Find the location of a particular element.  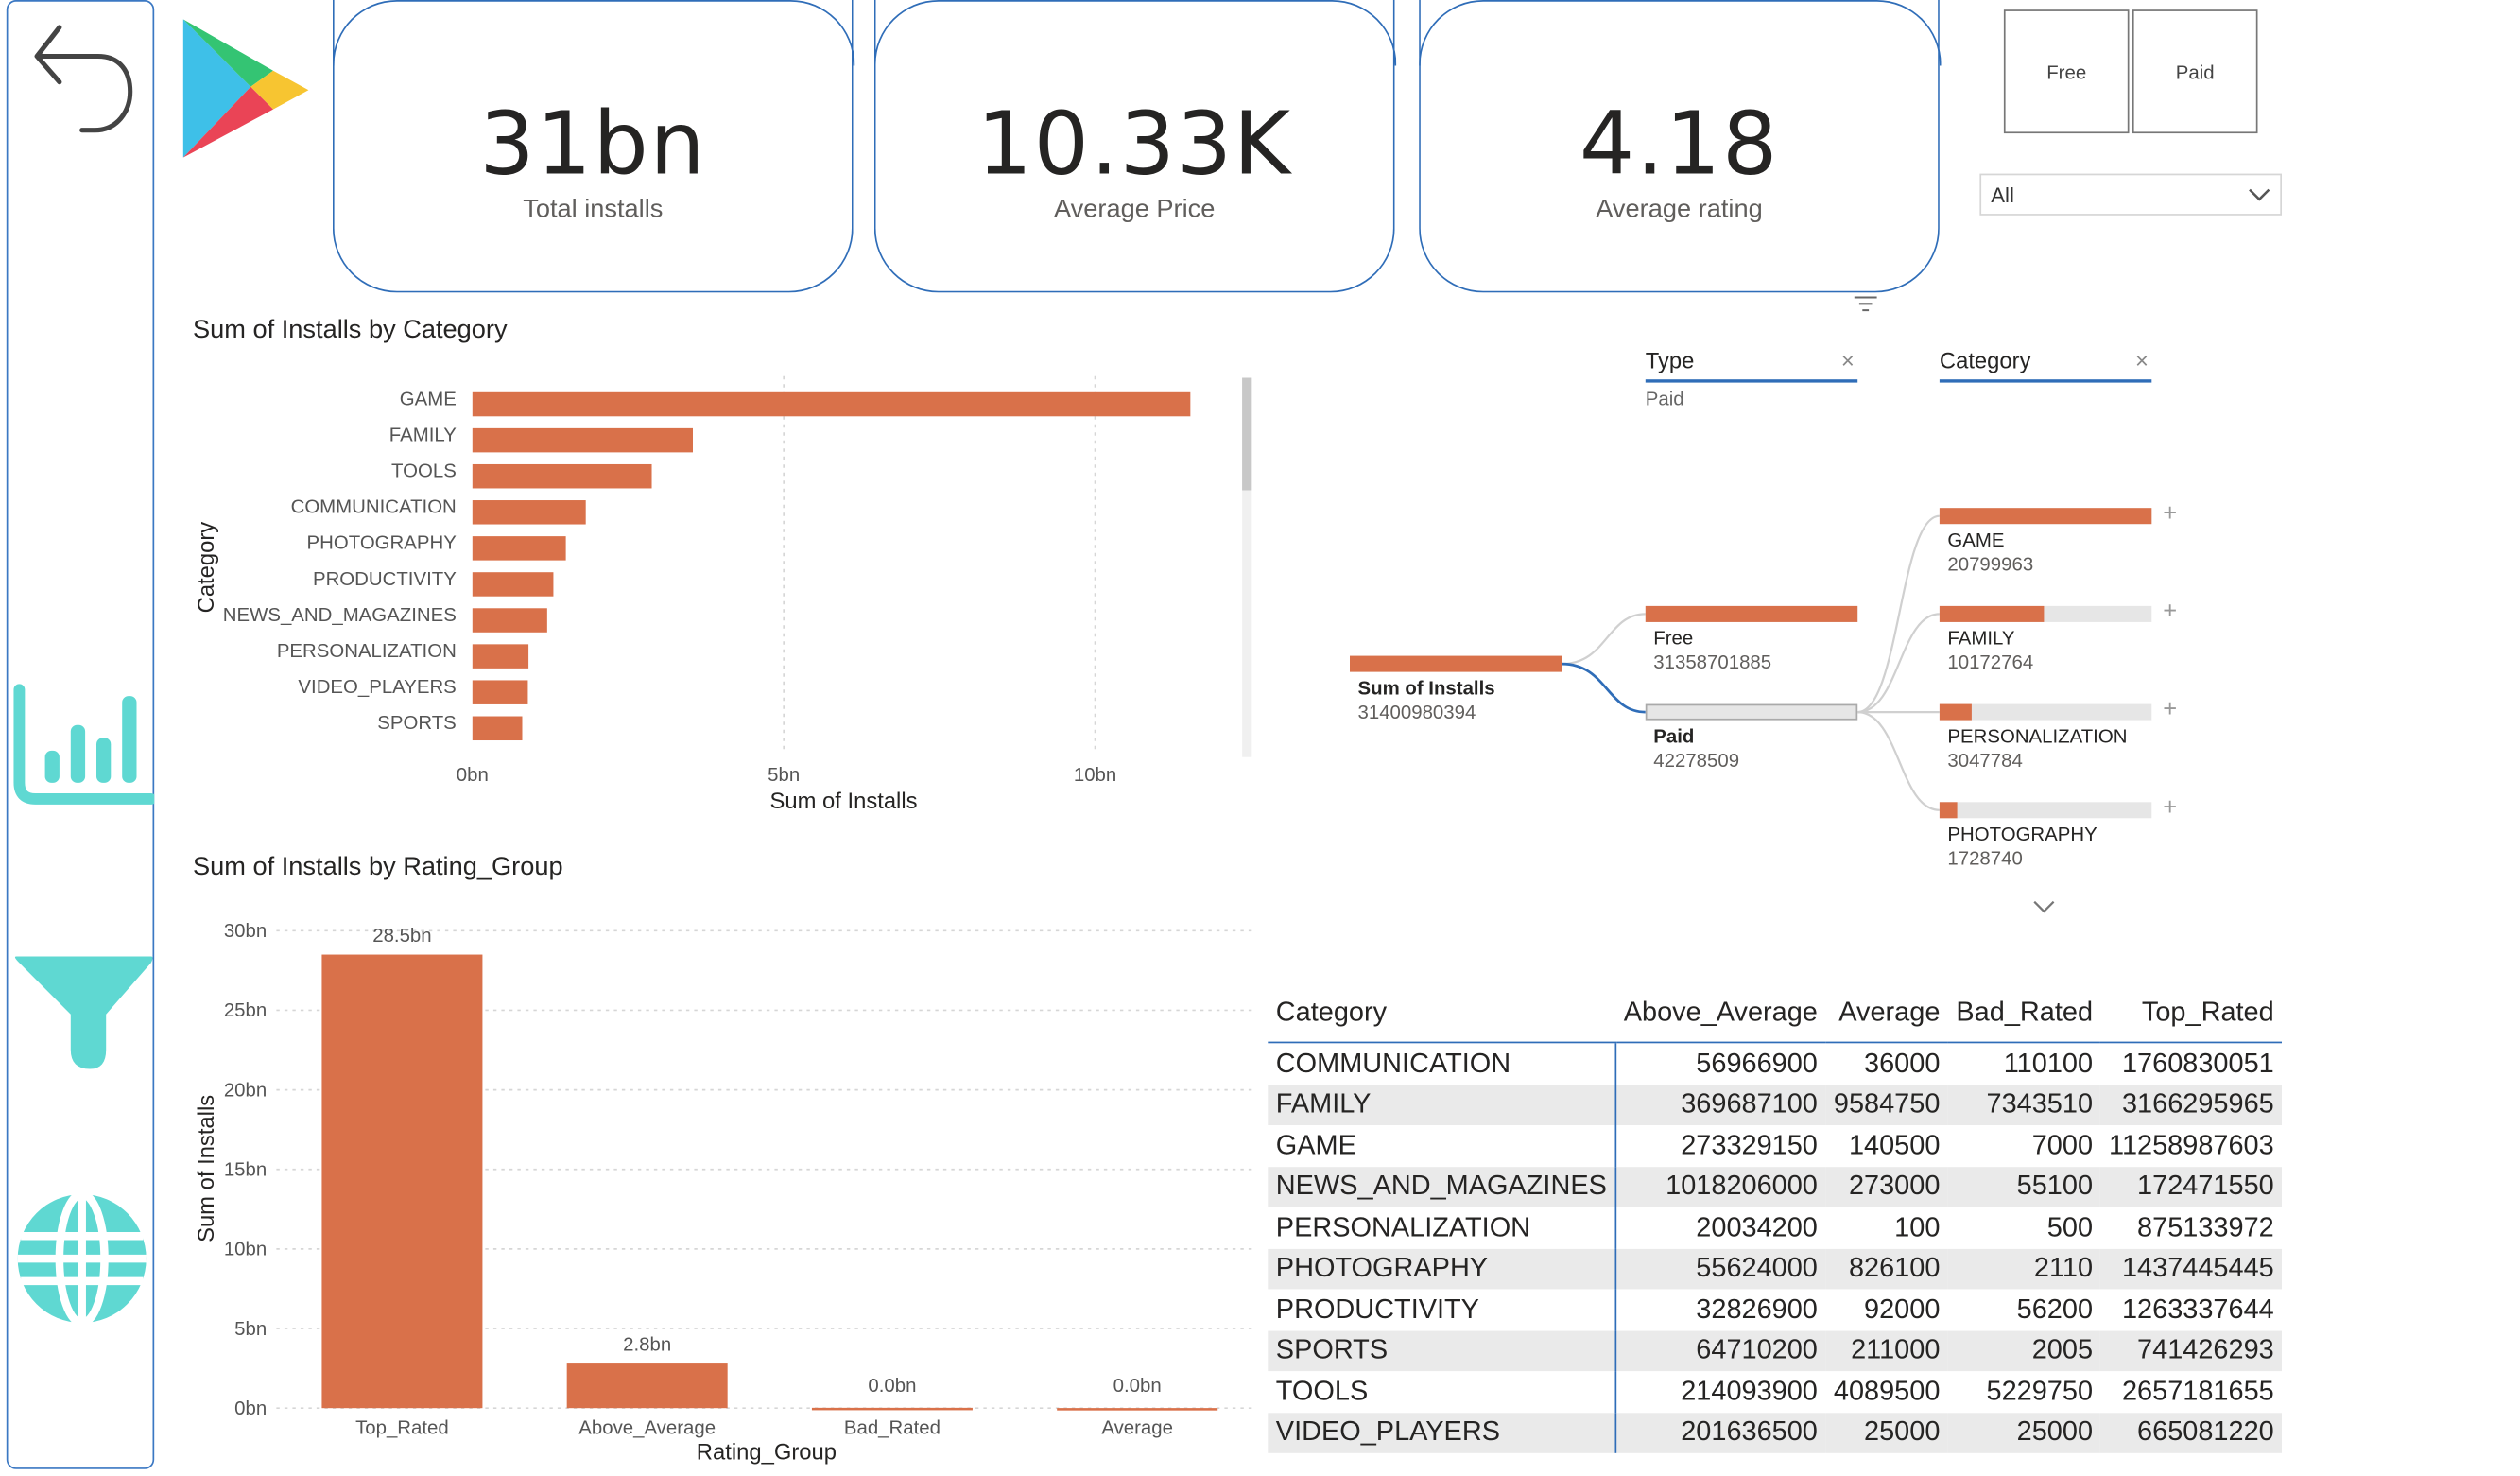

dt-filter-type: Type × is located at coordinates (1751, 365).